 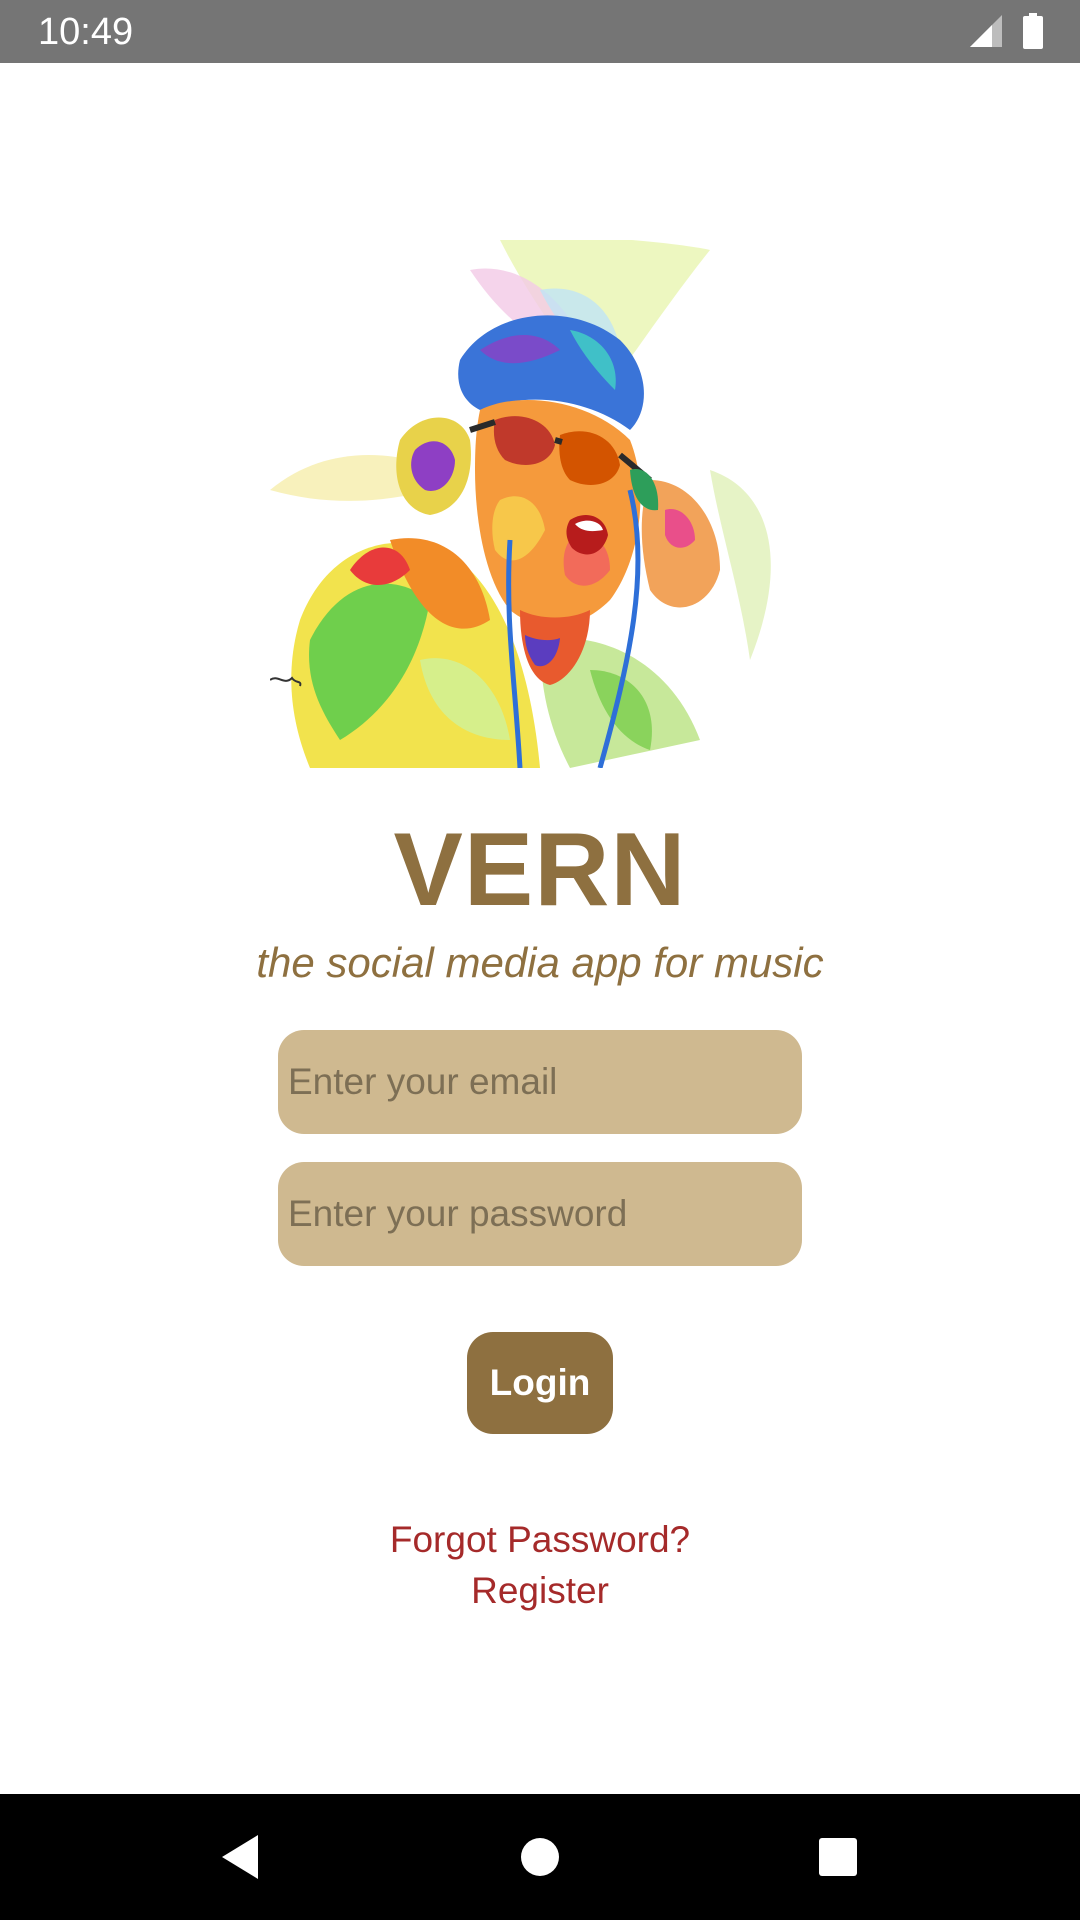 I want to click on status-icons, so click(x=1007, y=31).